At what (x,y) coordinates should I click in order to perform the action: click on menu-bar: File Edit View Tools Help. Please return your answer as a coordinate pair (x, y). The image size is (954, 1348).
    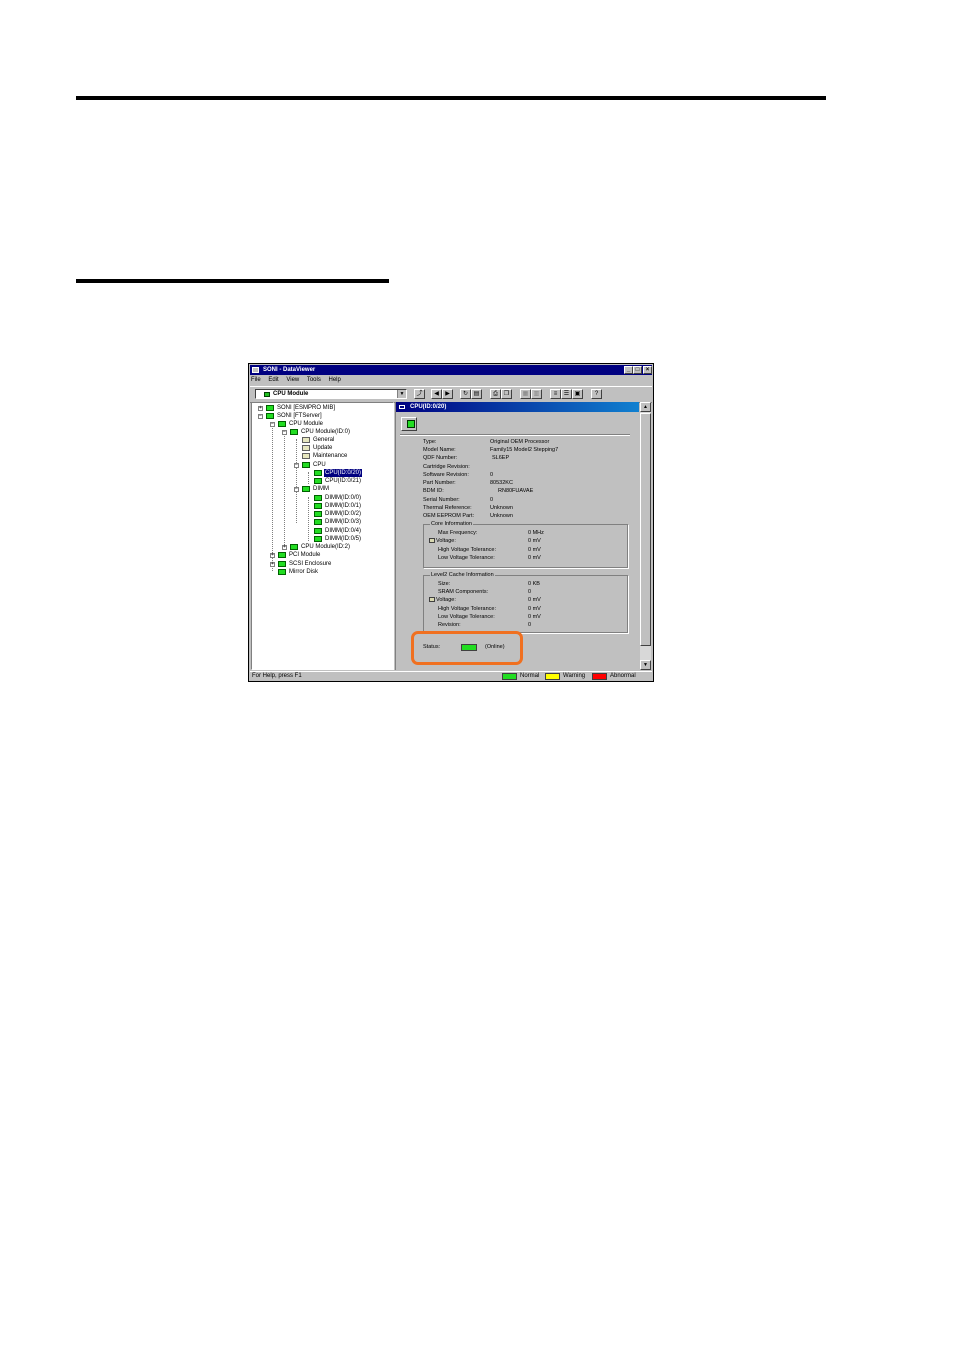
    Looking at the image, I should click on (299, 380).